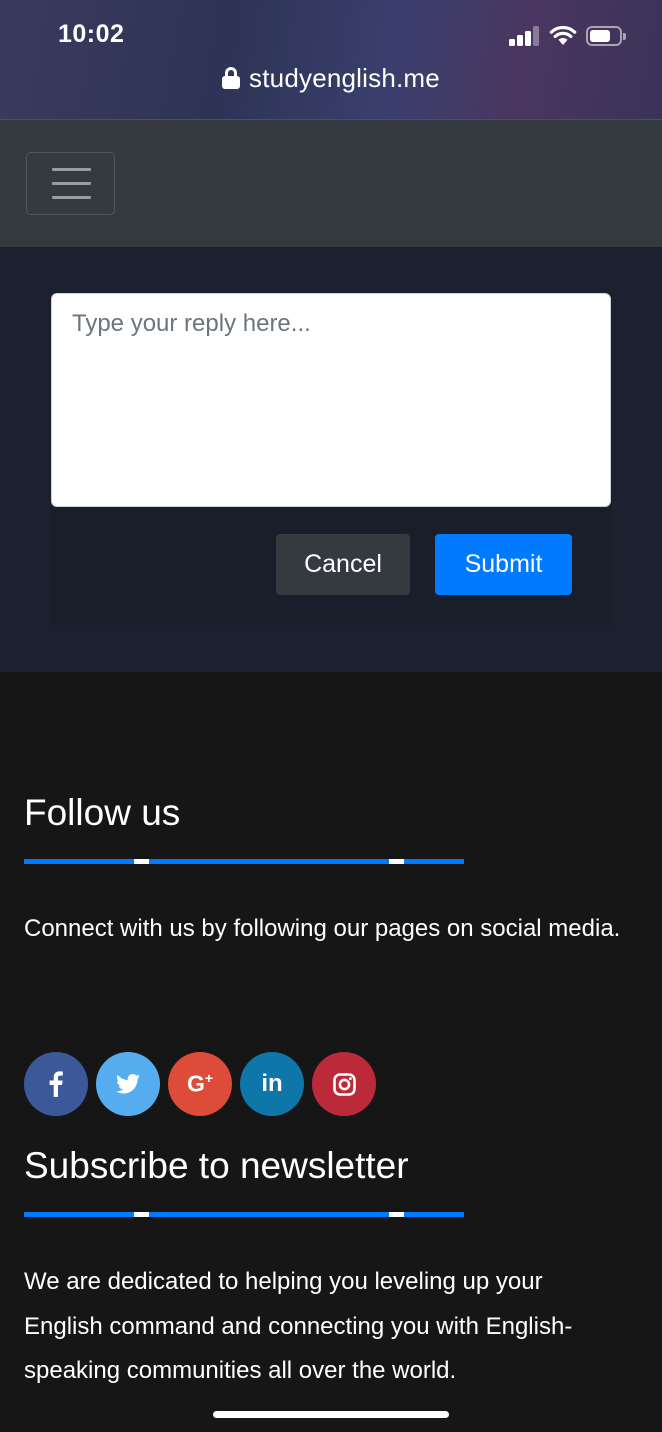  What do you see at coordinates (343, 564) in the screenshot?
I see `cancel-button: Cancel` at bounding box center [343, 564].